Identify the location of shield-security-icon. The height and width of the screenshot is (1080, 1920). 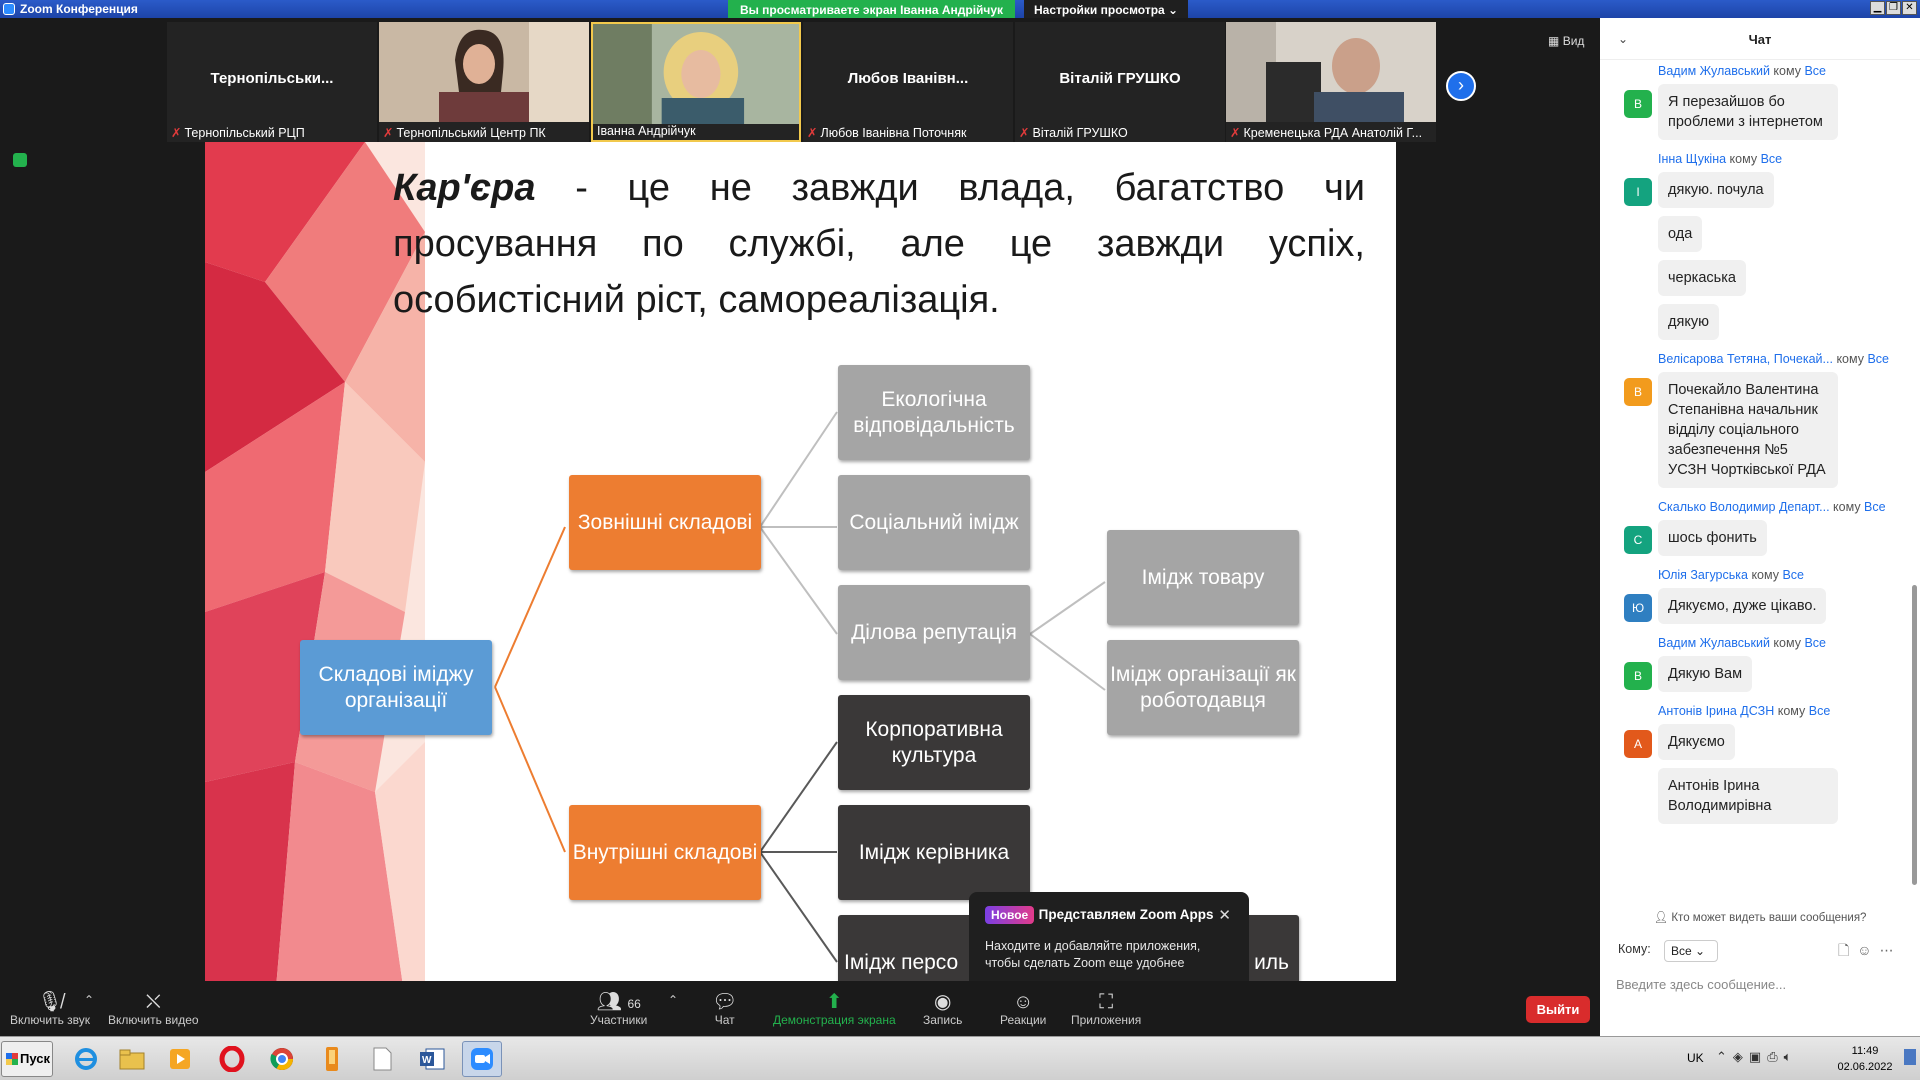
(20, 160).